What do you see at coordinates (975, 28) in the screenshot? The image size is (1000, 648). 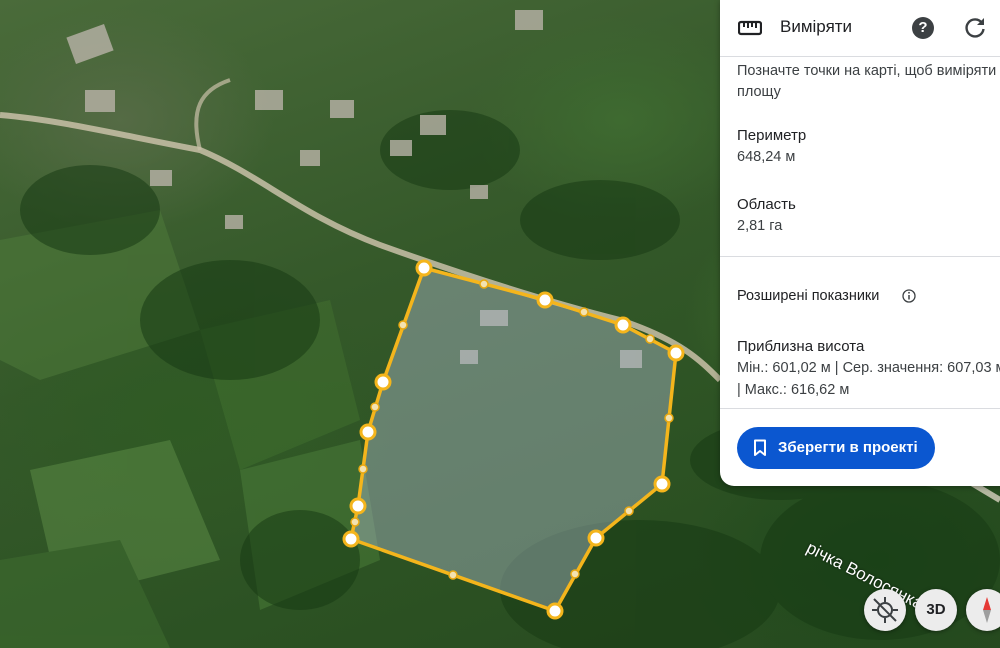 I see `refresh-icon` at bounding box center [975, 28].